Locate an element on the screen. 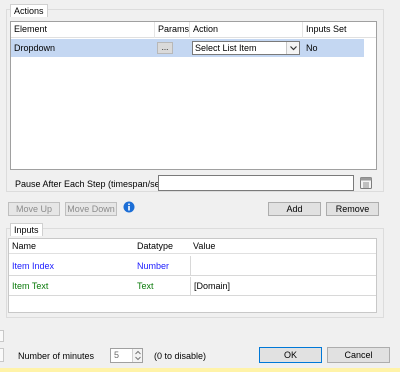 Image resolution: width=400 pixels, height=372 pixels. info-icon is located at coordinates (129, 207).